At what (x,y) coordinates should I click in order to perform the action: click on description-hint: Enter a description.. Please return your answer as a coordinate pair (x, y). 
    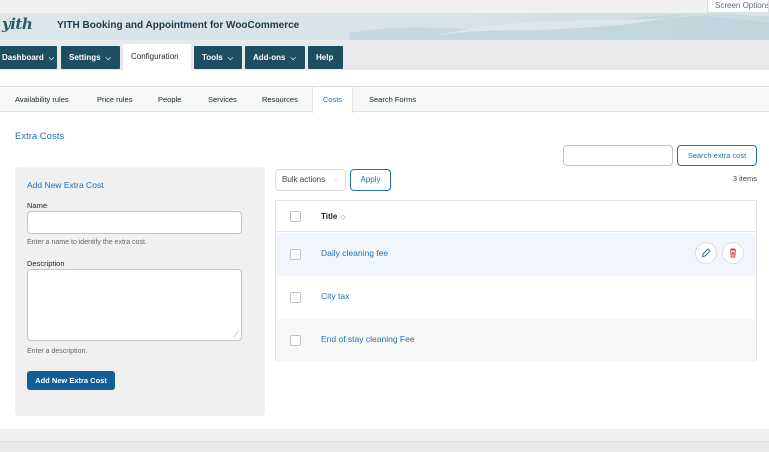
    Looking at the image, I should click on (57, 351).